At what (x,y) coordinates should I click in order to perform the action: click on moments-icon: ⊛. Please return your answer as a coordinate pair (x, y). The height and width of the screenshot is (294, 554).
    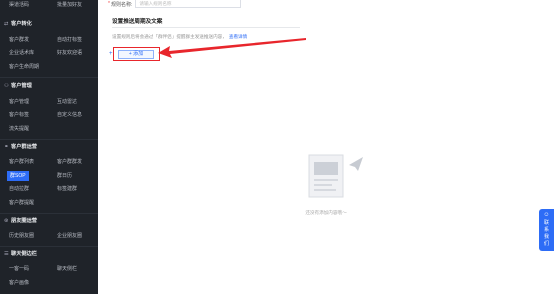
    Looking at the image, I should click on (6, 221).